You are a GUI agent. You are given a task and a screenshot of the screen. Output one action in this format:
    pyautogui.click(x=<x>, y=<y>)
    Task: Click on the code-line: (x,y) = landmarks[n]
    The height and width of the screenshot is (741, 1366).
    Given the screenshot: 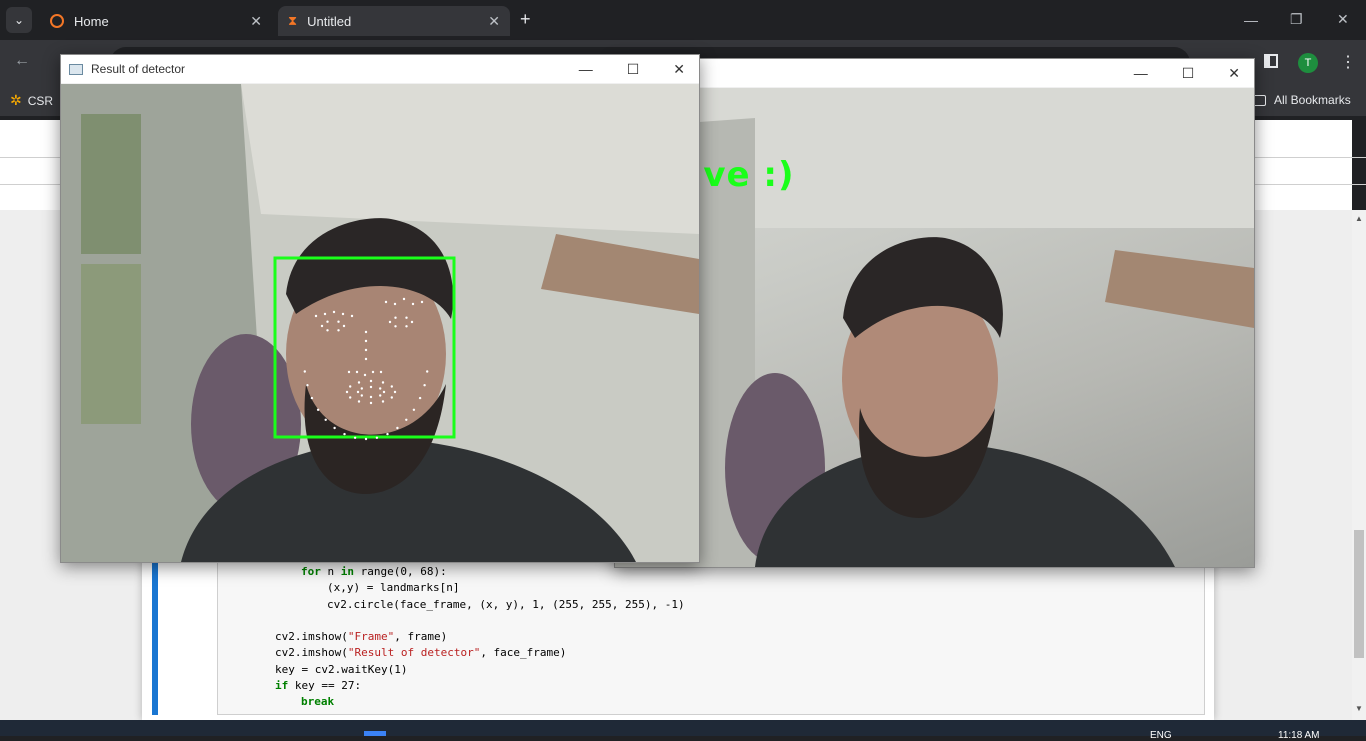 What is the action you would take?
    pyautogui.click(x=711, y=589)
    